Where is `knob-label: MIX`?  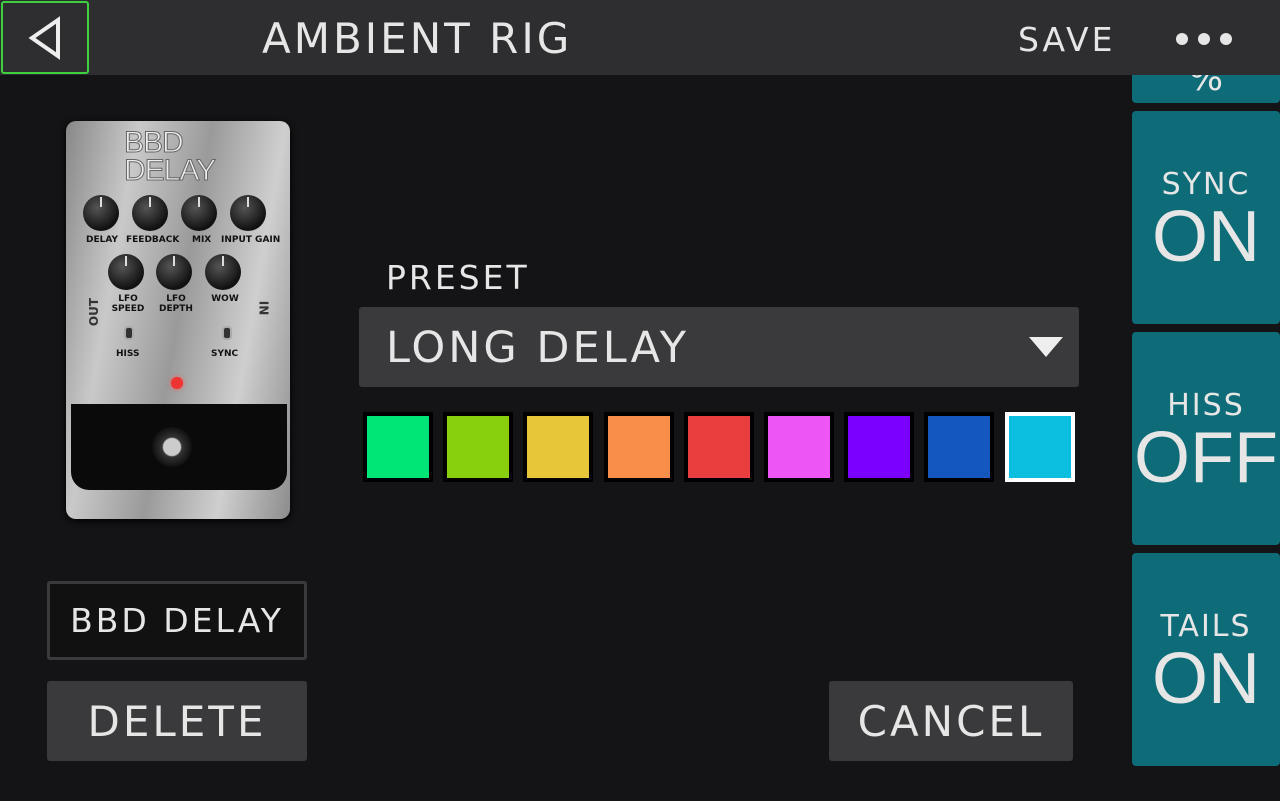 knob-label: MIX is located at coordinates (202, 240).